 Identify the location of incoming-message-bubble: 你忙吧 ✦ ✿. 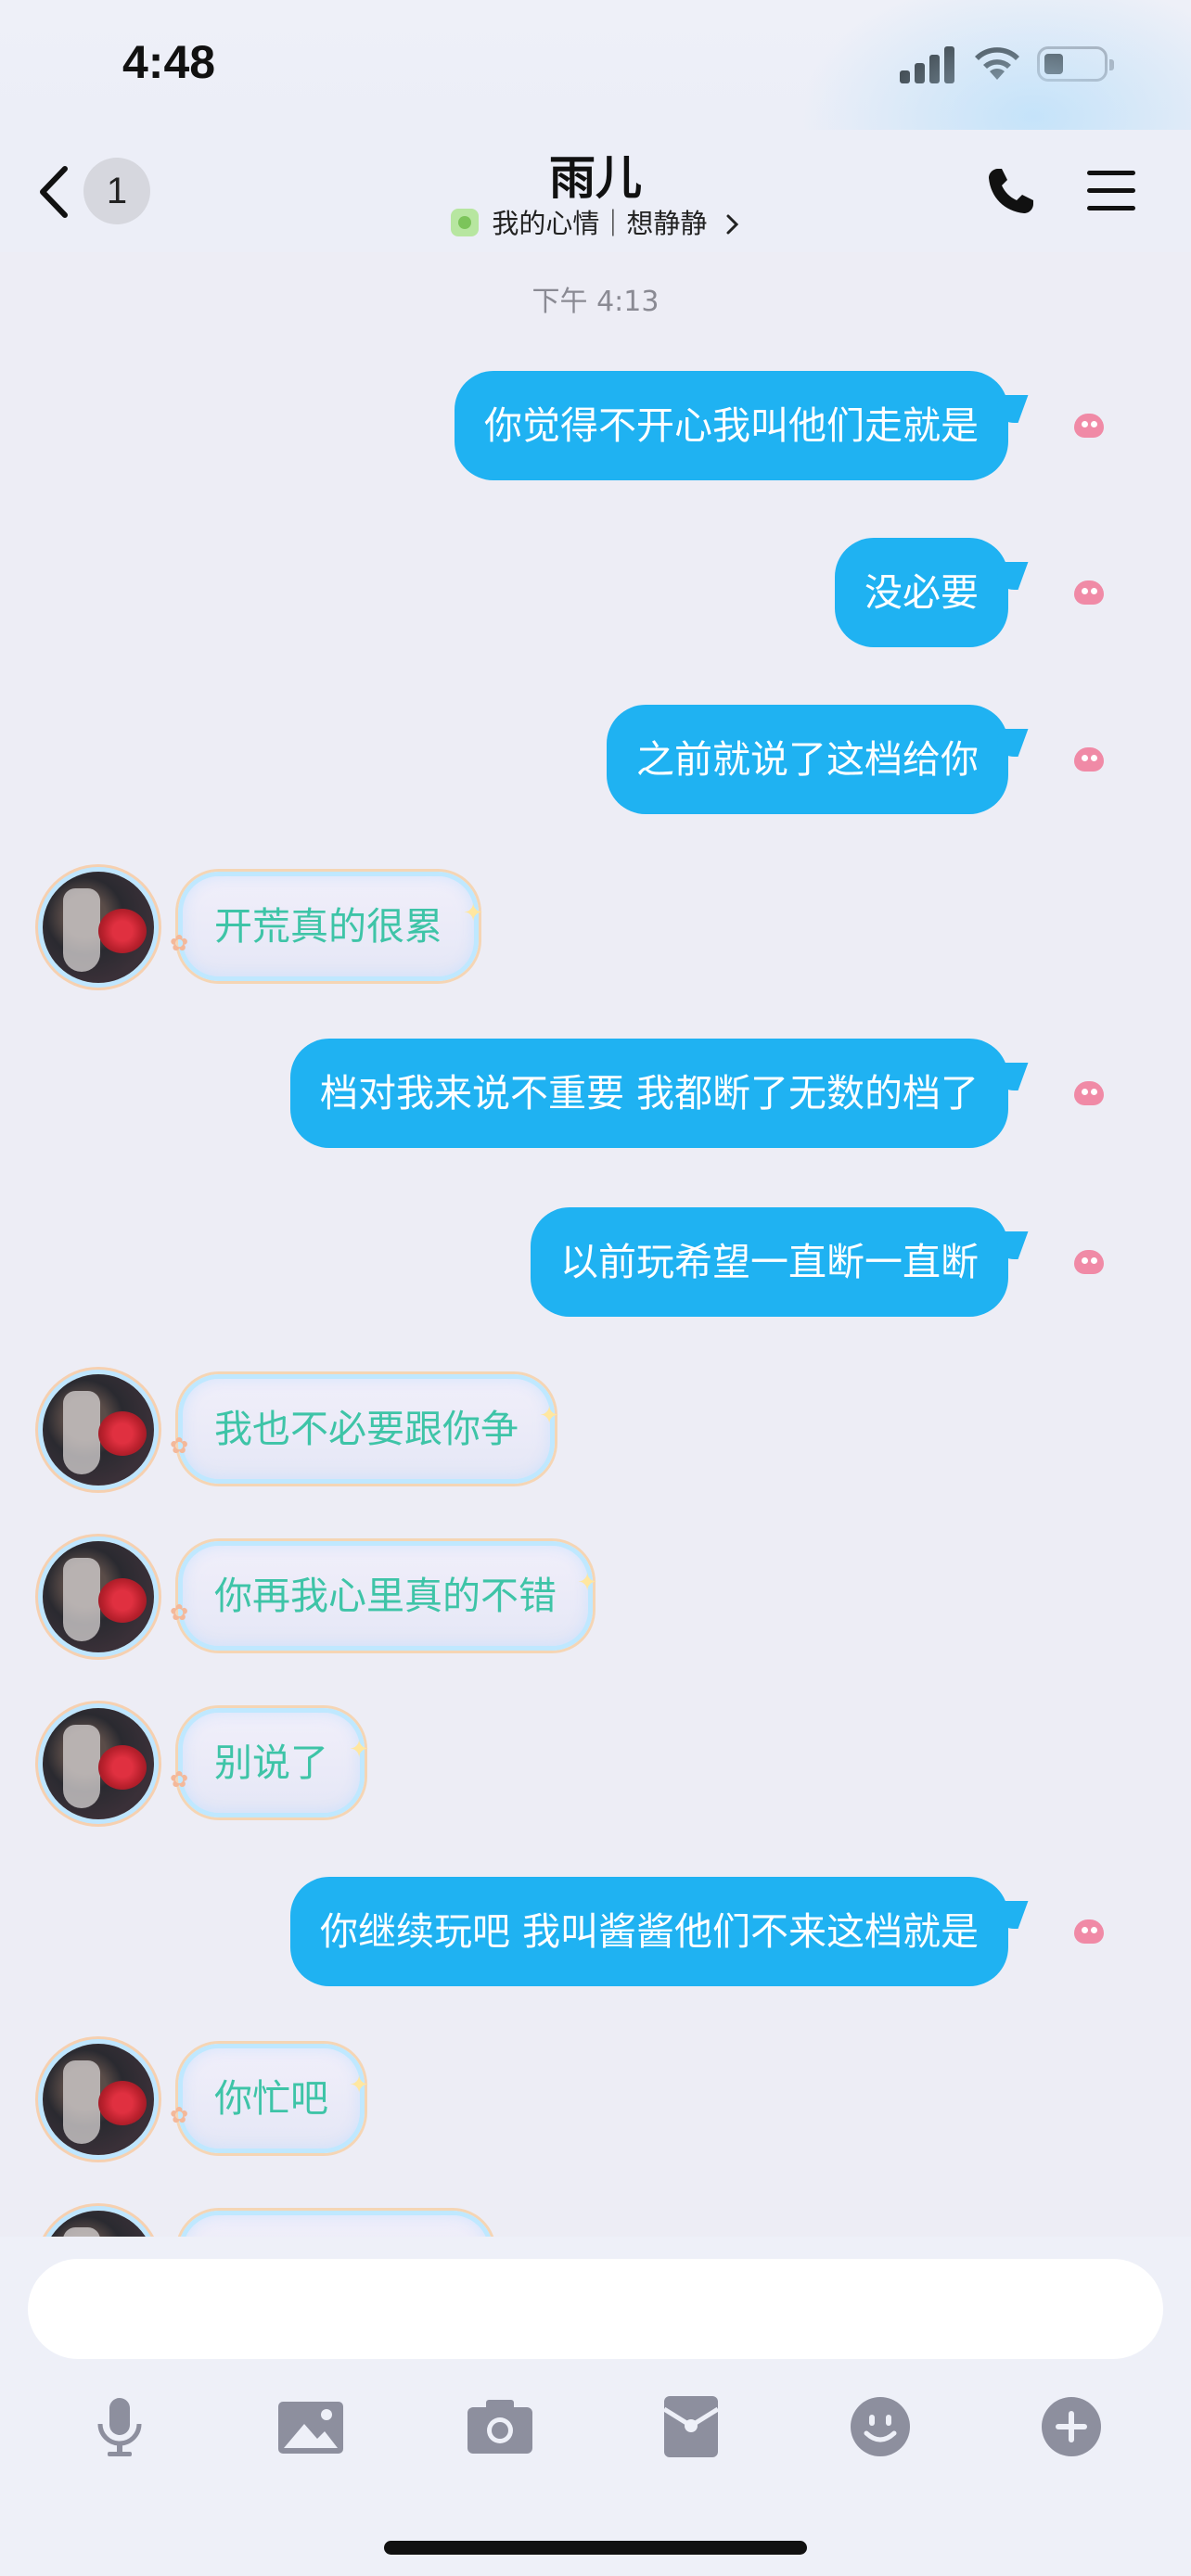
(270, 2098).